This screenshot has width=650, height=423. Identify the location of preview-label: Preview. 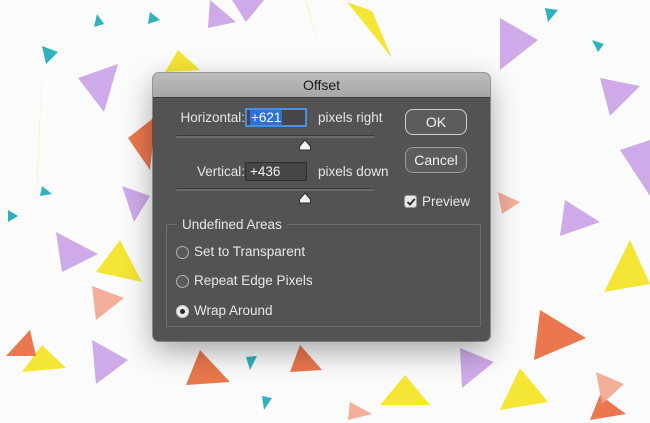
(446, 201).